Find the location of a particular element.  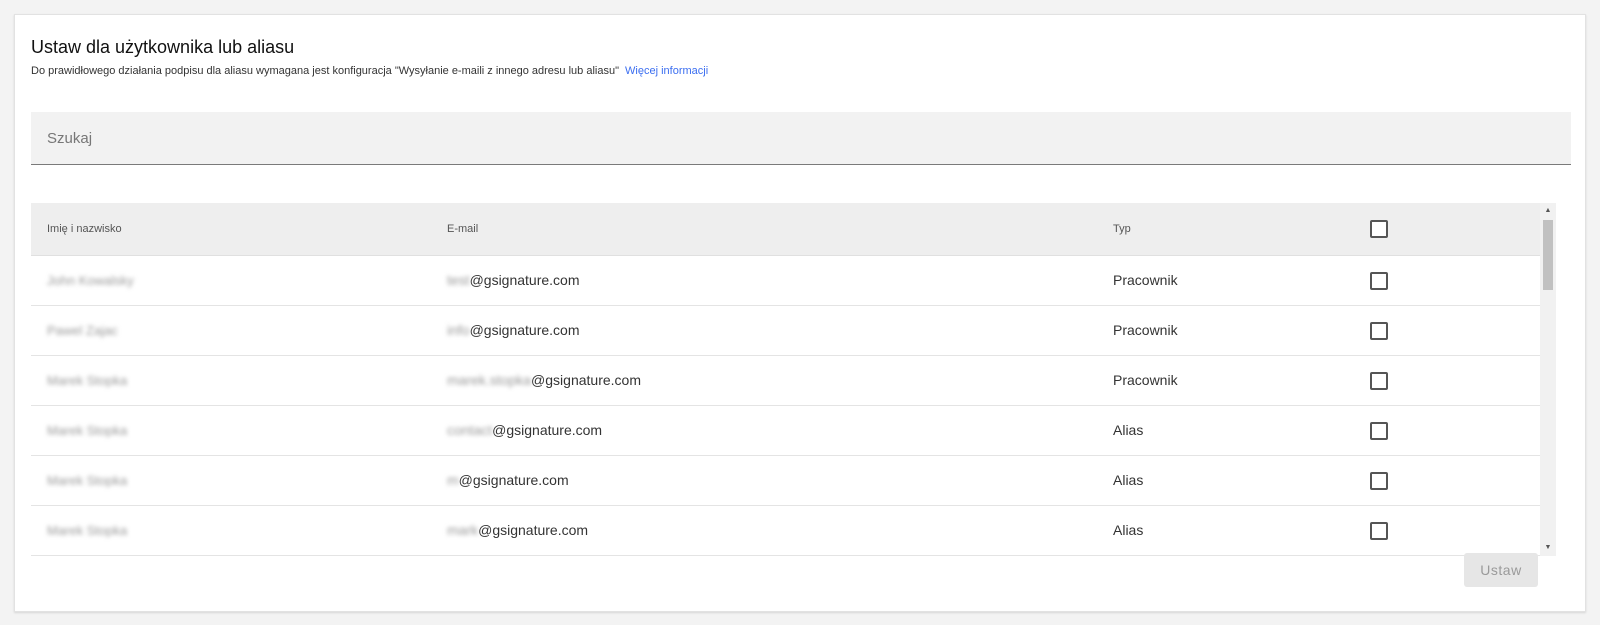

email-local-part: mark is located at coordinates (463, 530).